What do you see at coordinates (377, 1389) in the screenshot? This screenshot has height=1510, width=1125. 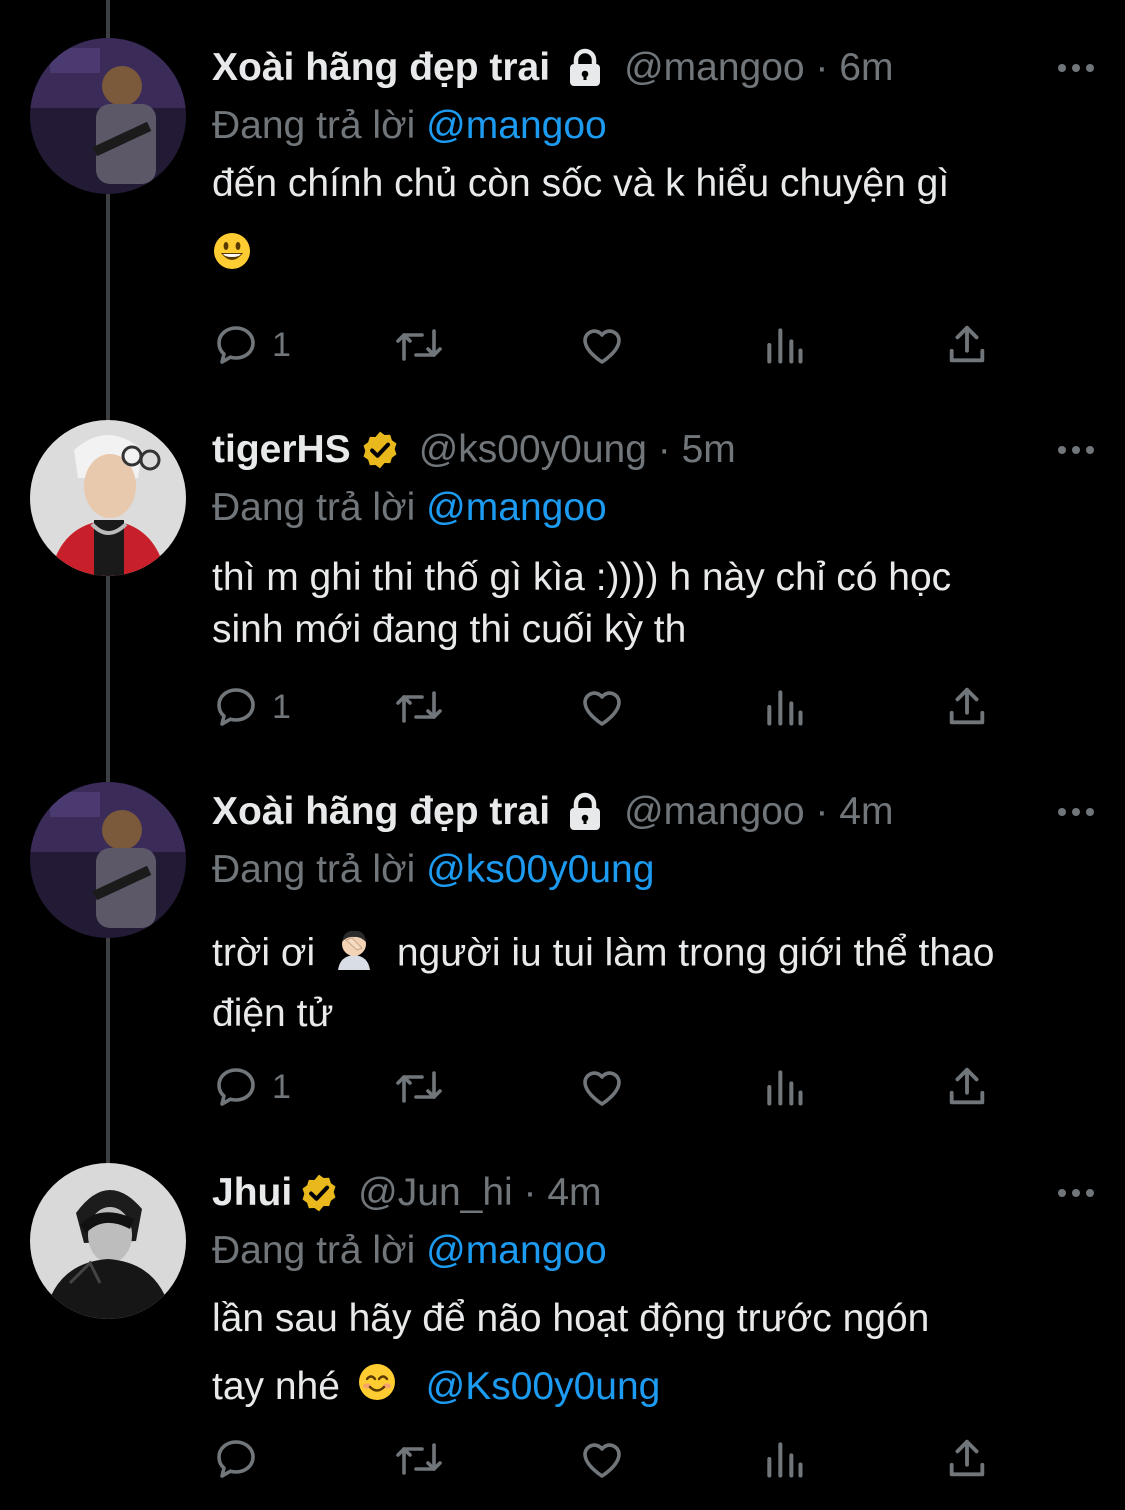 I see `smiling-face-emoji` at bounding box center [377, 1389].